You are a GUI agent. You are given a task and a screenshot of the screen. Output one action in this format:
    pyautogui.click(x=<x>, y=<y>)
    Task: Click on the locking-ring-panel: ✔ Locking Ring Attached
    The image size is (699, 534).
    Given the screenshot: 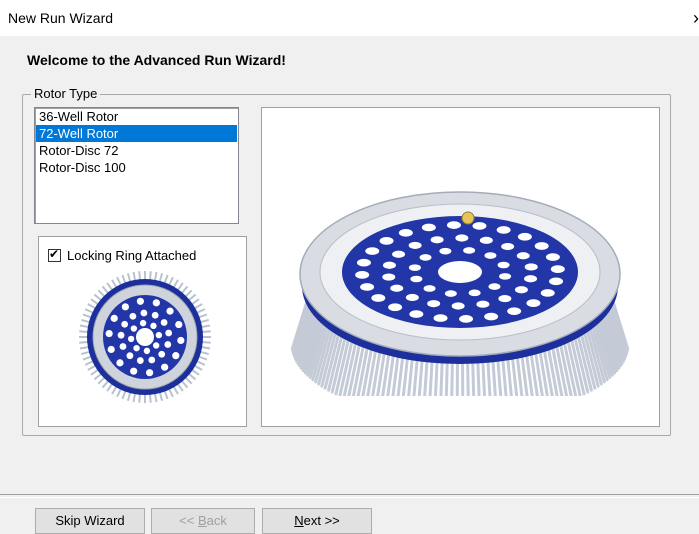 What is the action you would take?
    pyautogui.click(x=142, y=331)
    